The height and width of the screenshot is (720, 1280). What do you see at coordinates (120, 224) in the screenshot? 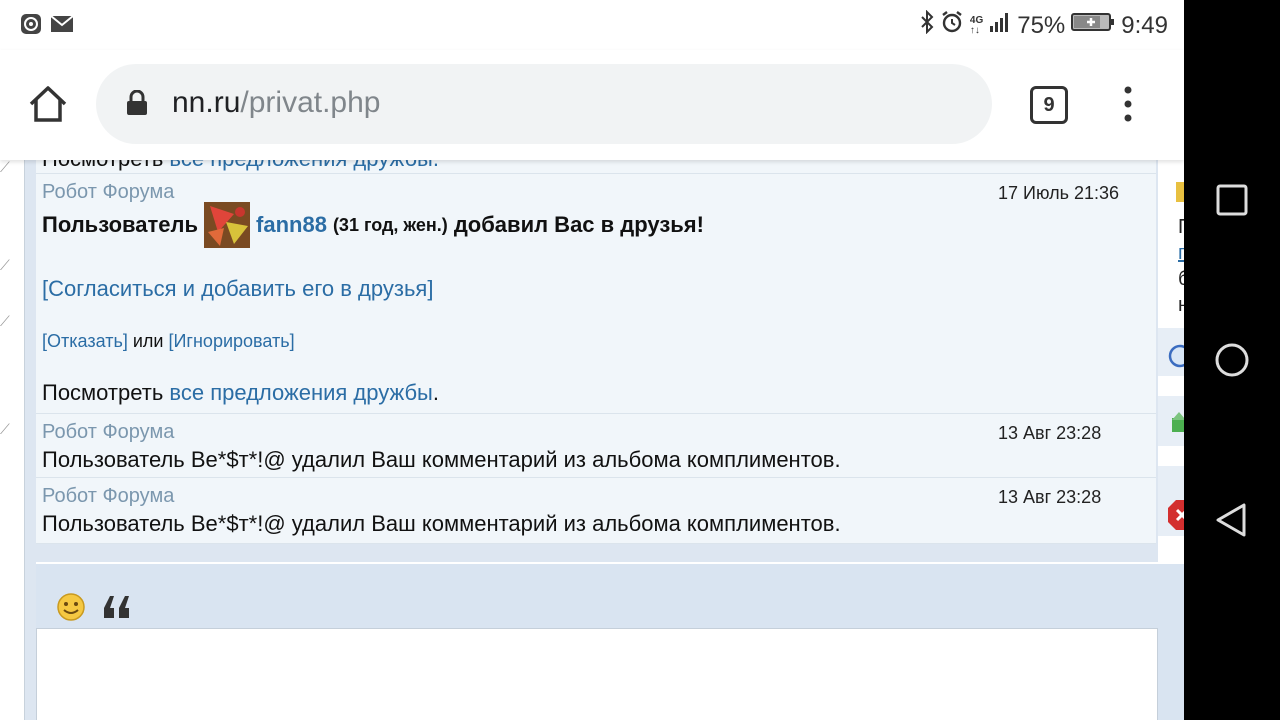
I see `text-before: Пользователь` at bounding box center [120, 224].